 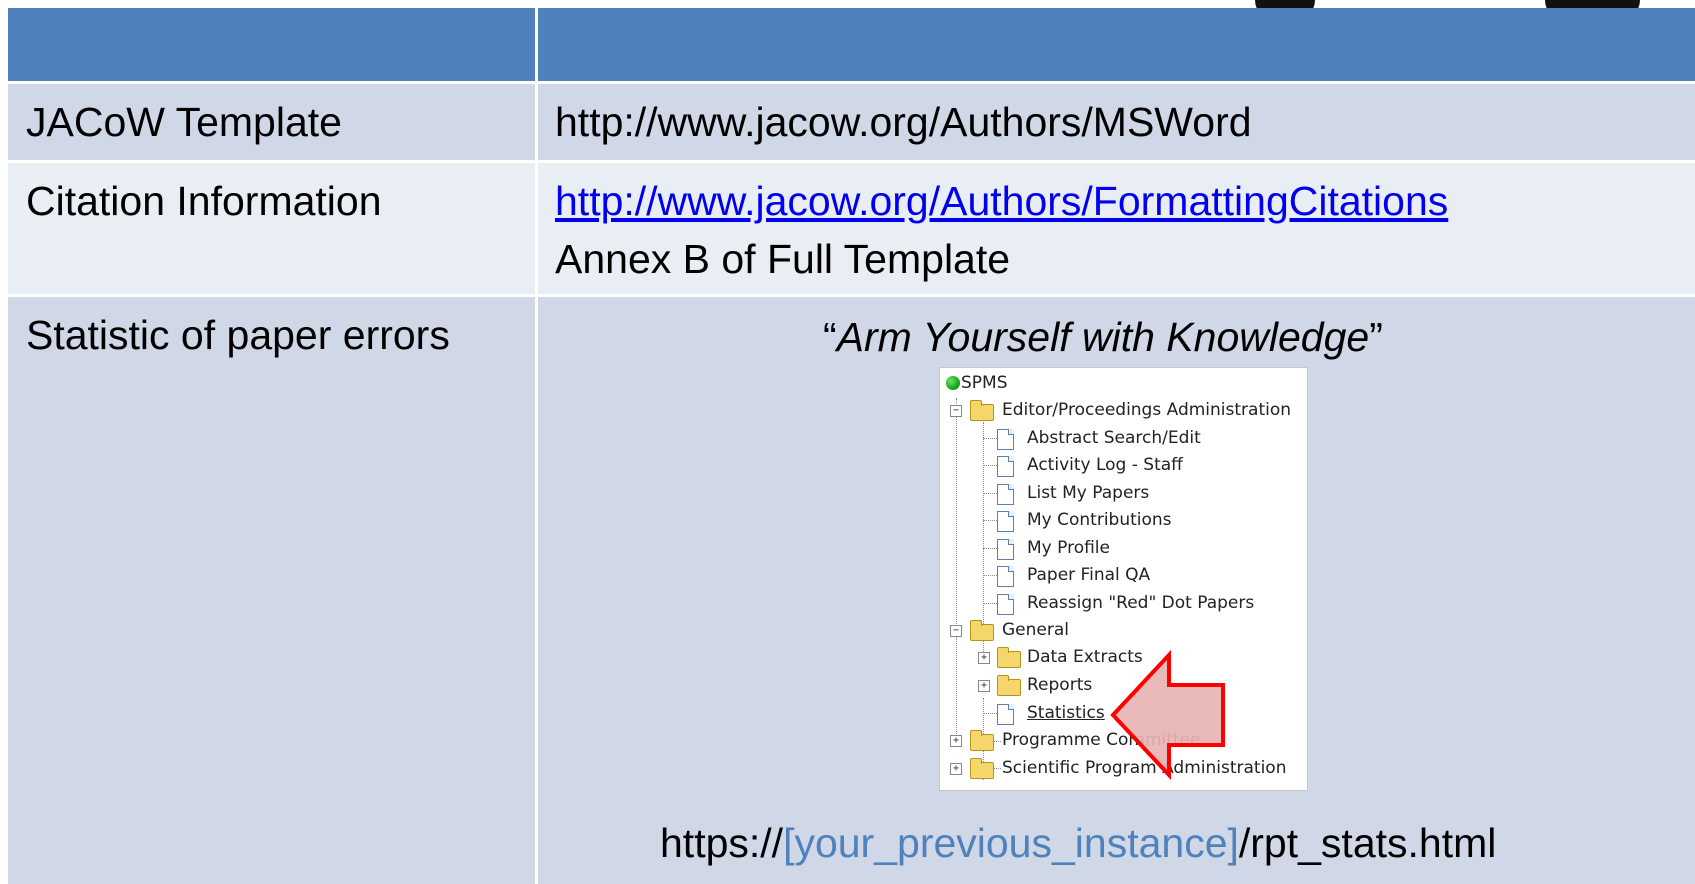 I want to click on tree-item-label: Statistics, so click(x=1066, y=713).